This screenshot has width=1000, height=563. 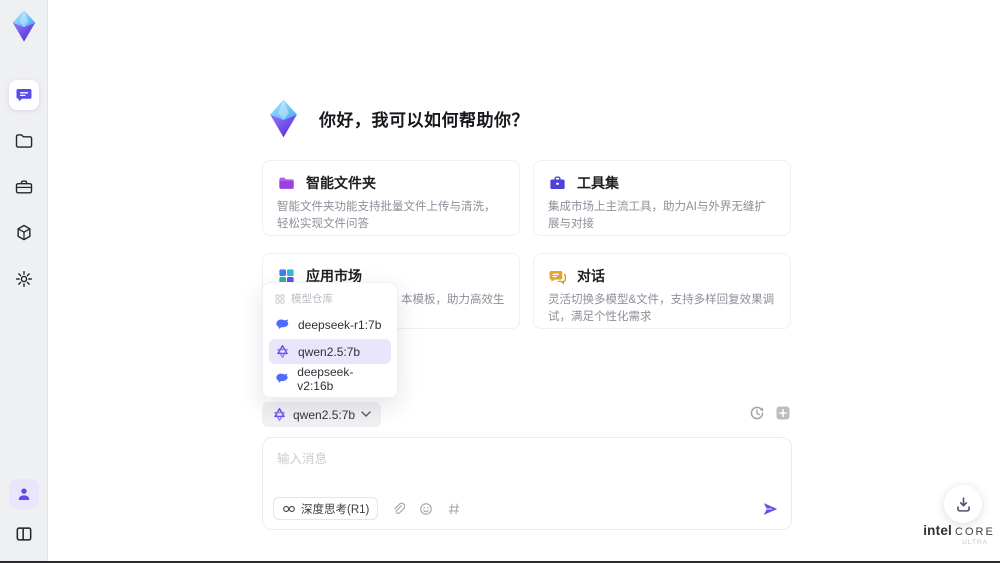 I want to click on paperclip-icon, so click(x=399, y=508).